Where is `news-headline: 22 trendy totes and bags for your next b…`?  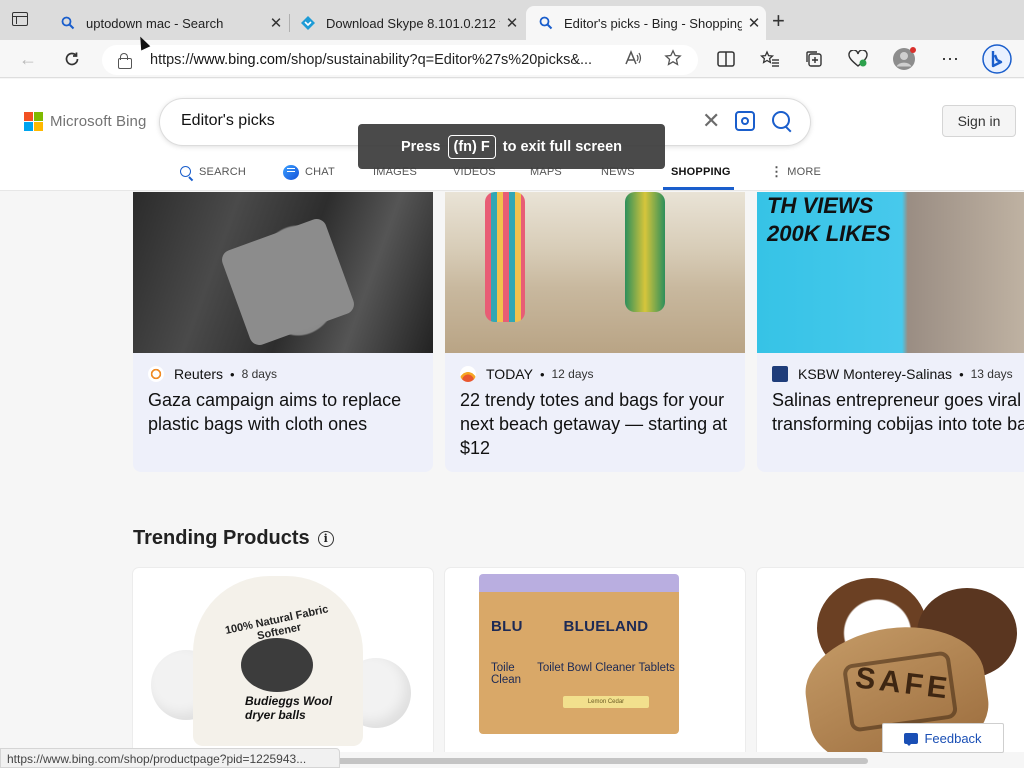
news-headline: 22 trendy totes and bags for your next b… is located at coordinates (602, 424).